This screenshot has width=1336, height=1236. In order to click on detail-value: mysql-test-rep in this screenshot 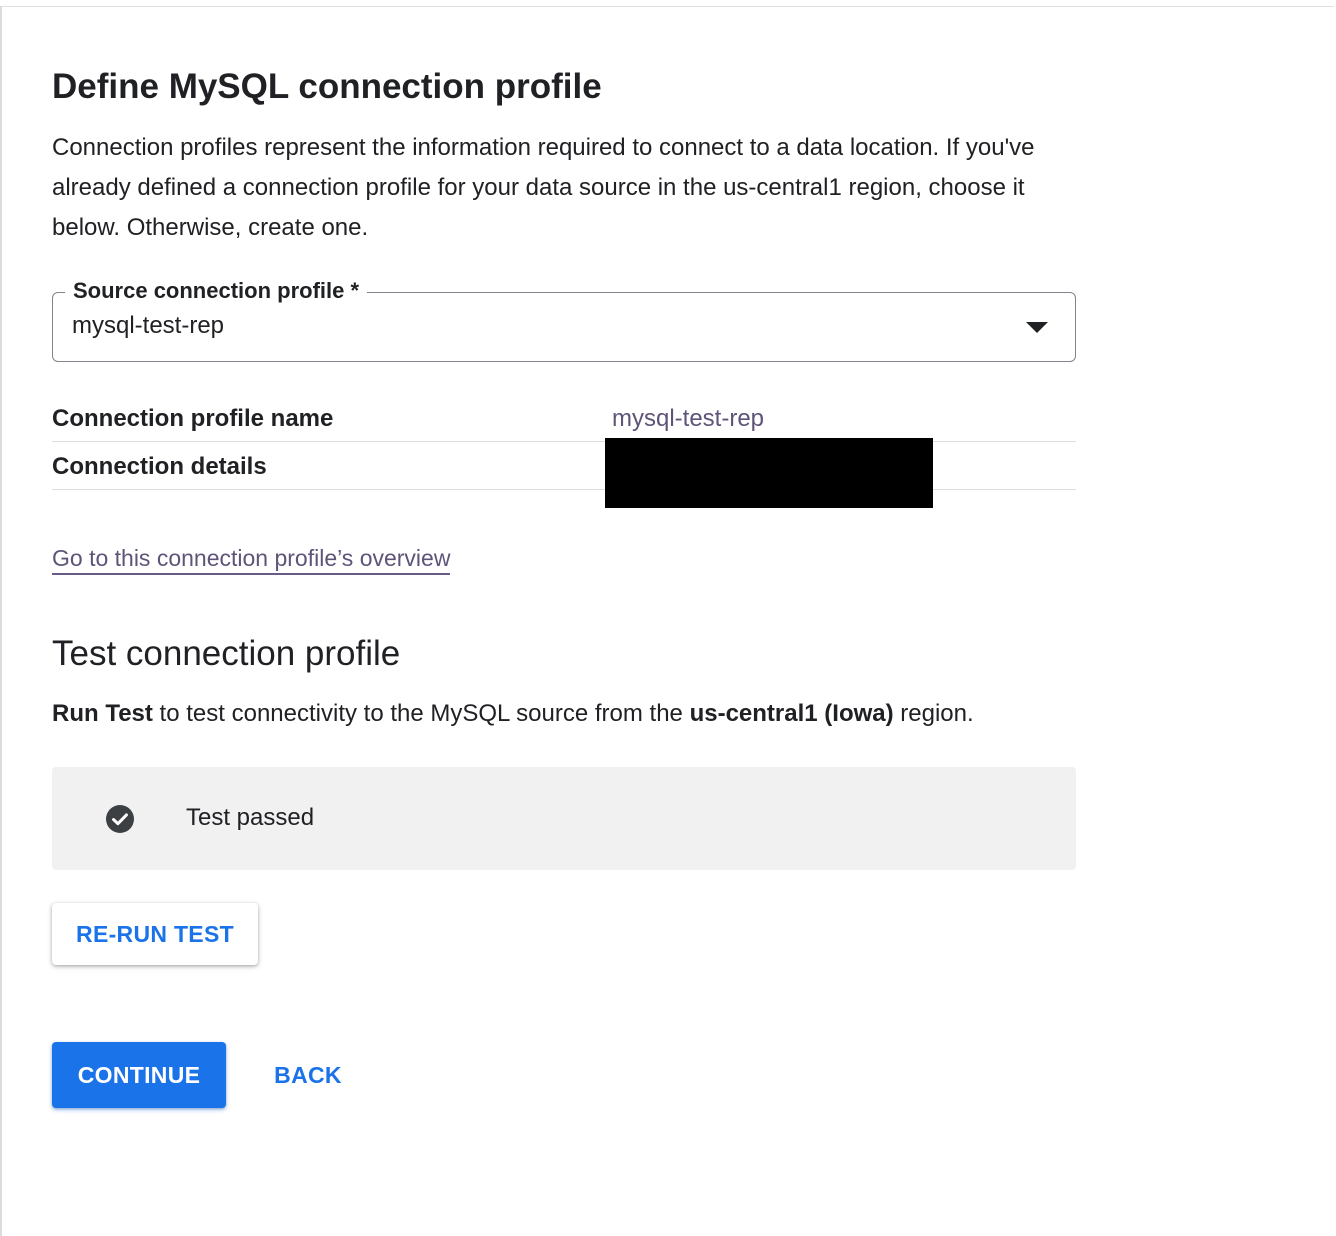, I will do `click(688, 418)`.